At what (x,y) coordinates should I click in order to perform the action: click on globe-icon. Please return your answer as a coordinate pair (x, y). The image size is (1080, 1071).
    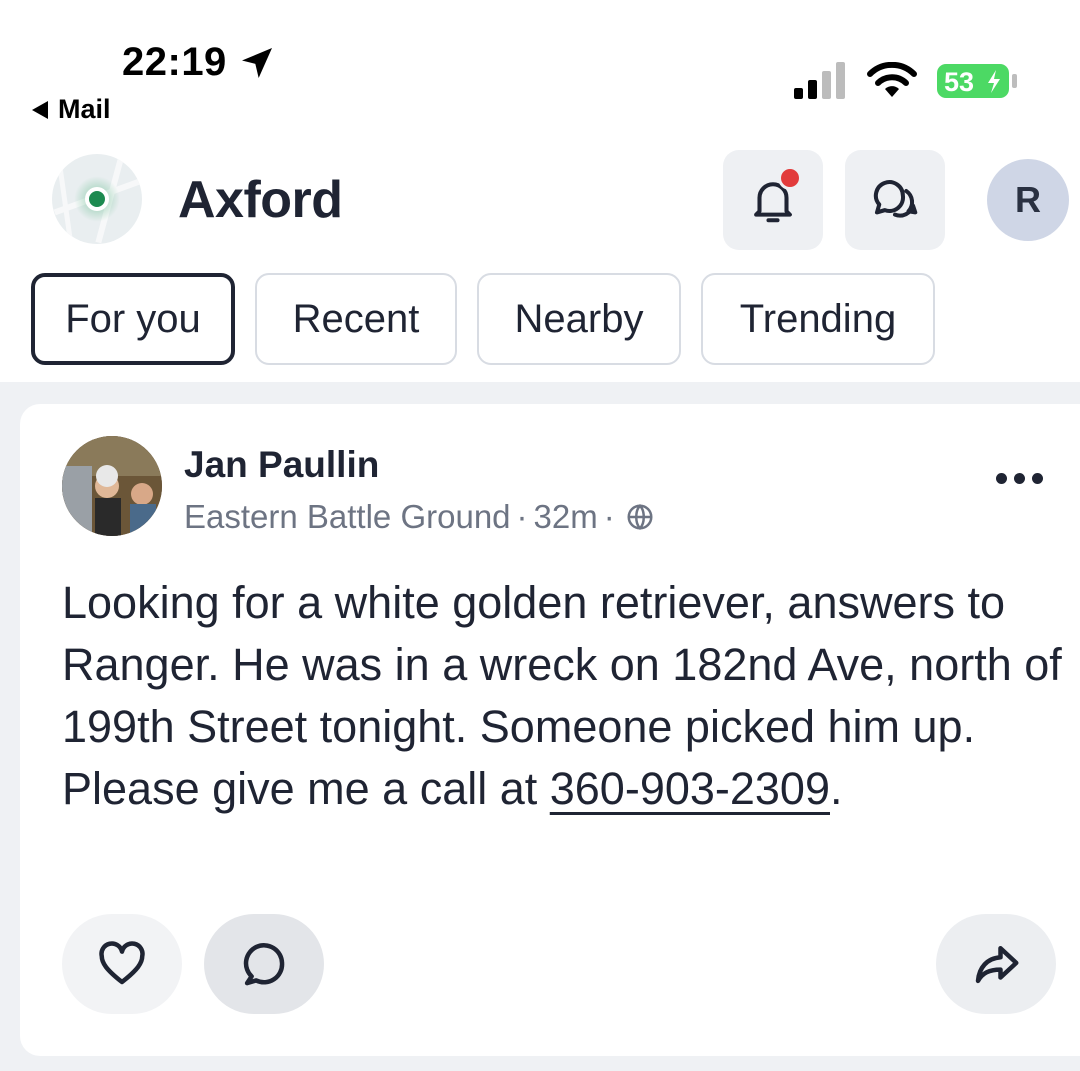
    Looking at the image, I should click on (640, 517).